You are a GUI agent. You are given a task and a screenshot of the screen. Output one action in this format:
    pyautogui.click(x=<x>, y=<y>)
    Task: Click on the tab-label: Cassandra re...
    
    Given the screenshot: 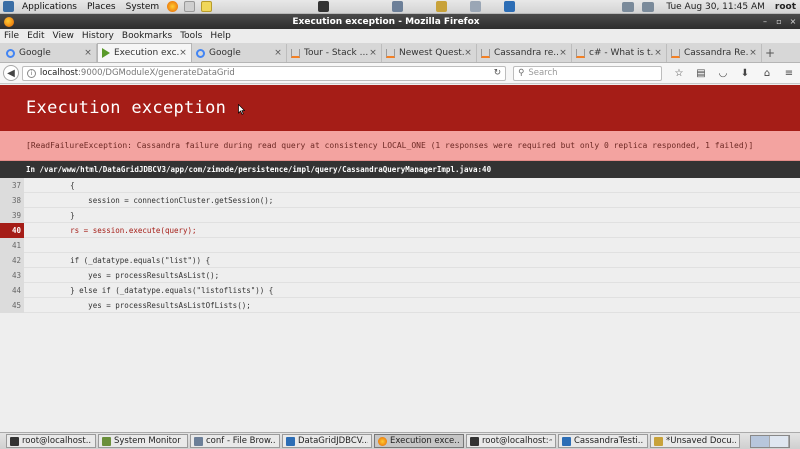 What is the action you would take?
    pyautogui.click(x=526, y=53)
    